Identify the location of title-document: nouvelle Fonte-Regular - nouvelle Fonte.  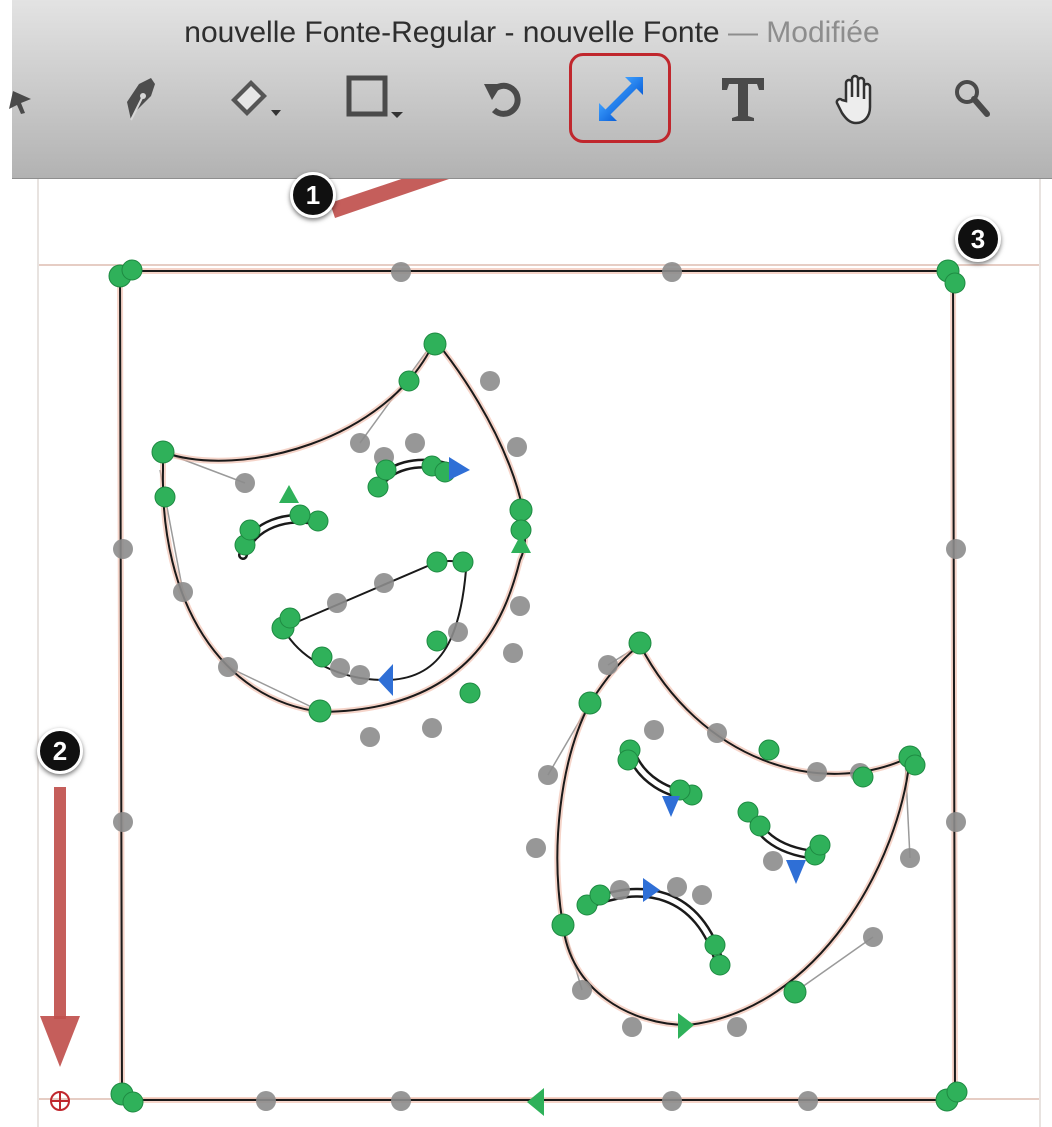
(452, 32).